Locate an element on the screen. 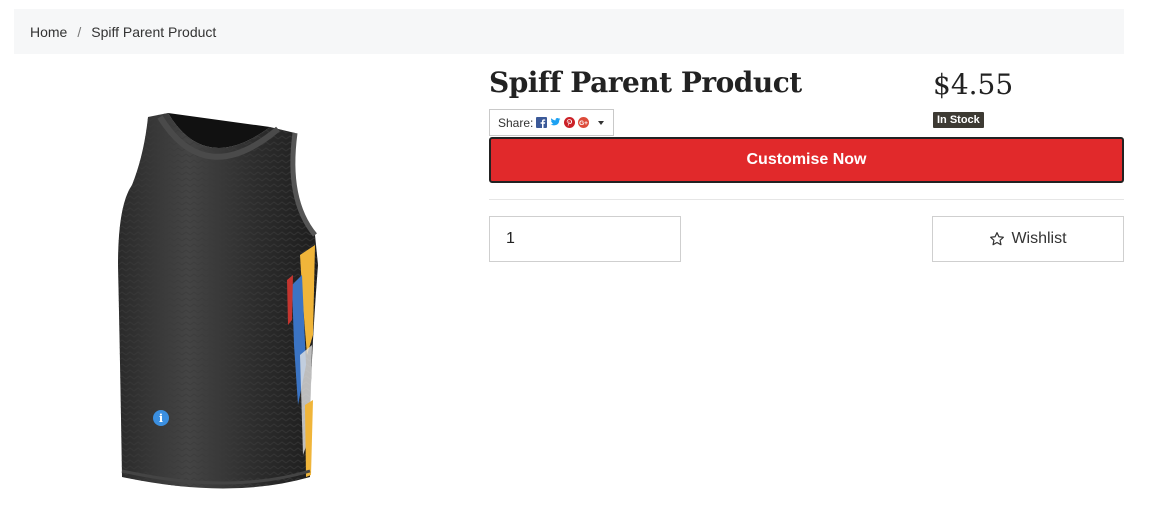 The height and width of the screenshot is (529, 1149). breadcrumb-current: Spiff Parent Product is located at coordinates (154, 31).